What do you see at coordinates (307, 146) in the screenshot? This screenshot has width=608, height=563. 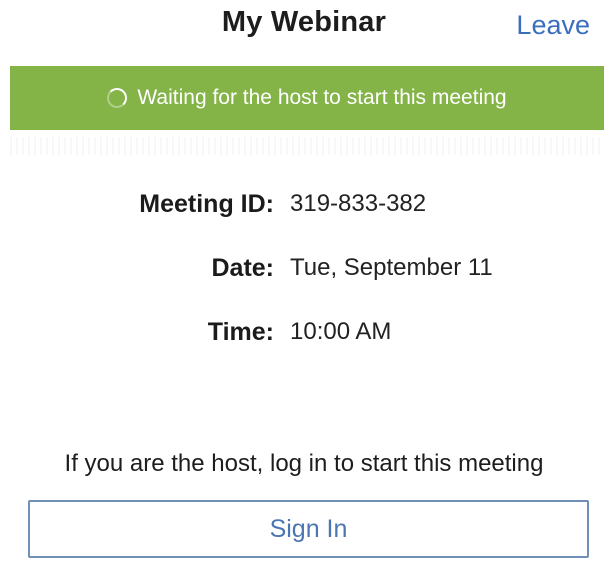 I see `scan-artifact-strip` at bounding box center [307, 146].